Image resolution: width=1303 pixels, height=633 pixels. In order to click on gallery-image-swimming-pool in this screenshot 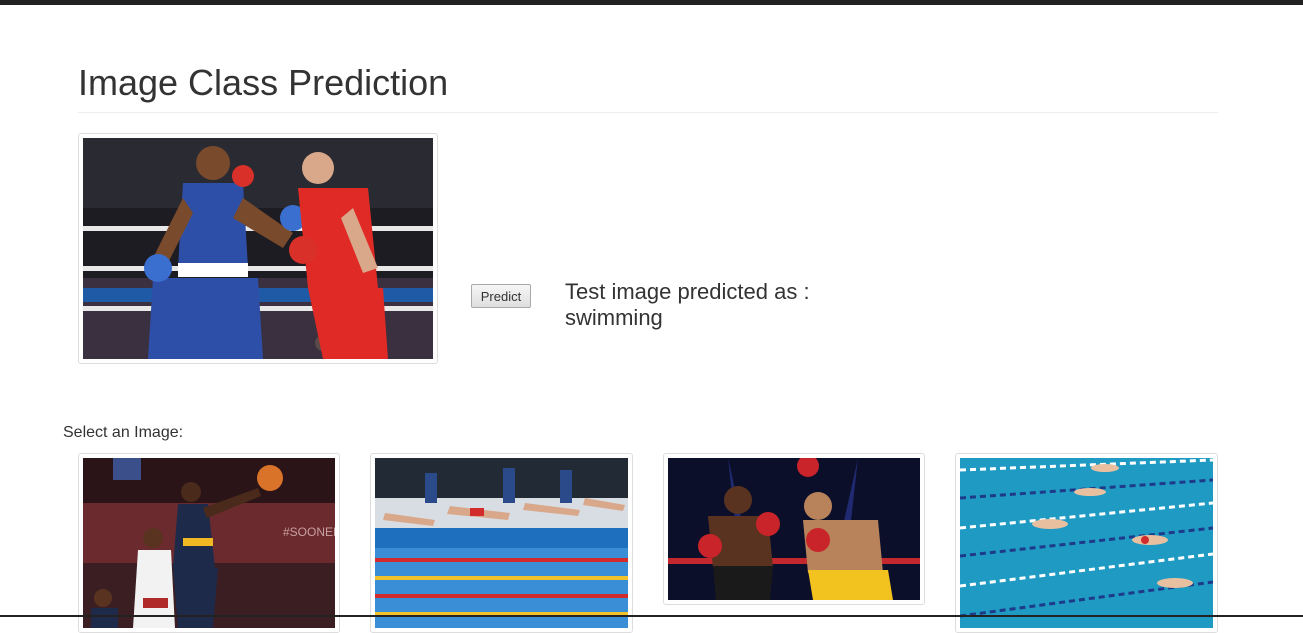, I will do `click(1086, 543)`.